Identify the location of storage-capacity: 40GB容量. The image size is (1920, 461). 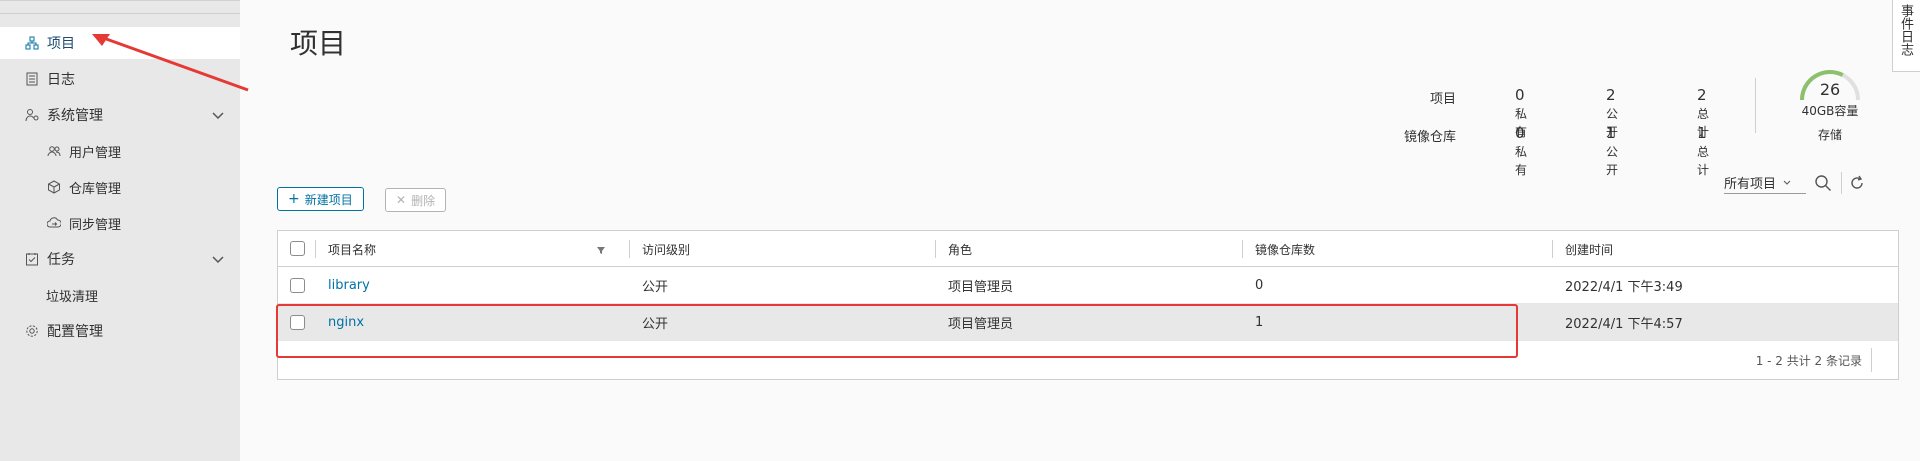
(1830, 111).